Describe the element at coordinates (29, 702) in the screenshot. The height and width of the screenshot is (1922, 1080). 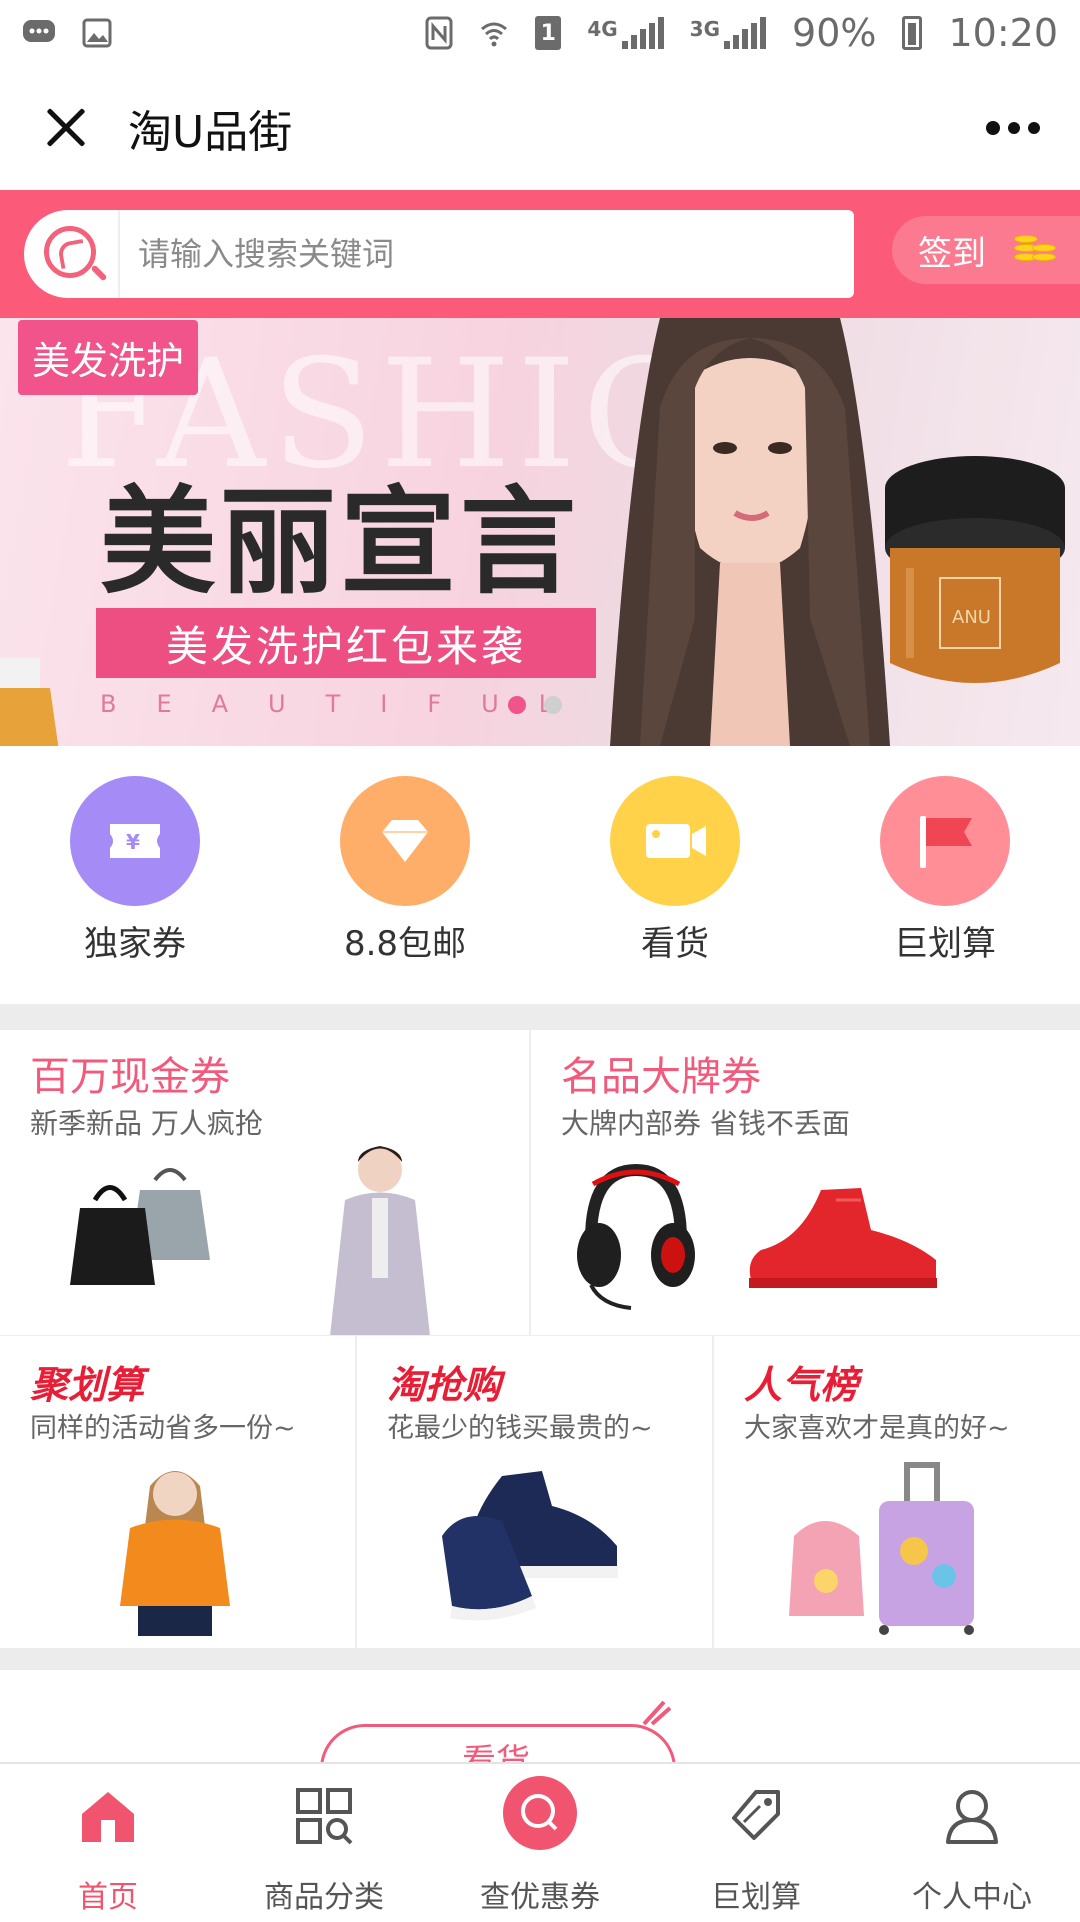
I see `banner-bottle-image` at that location.